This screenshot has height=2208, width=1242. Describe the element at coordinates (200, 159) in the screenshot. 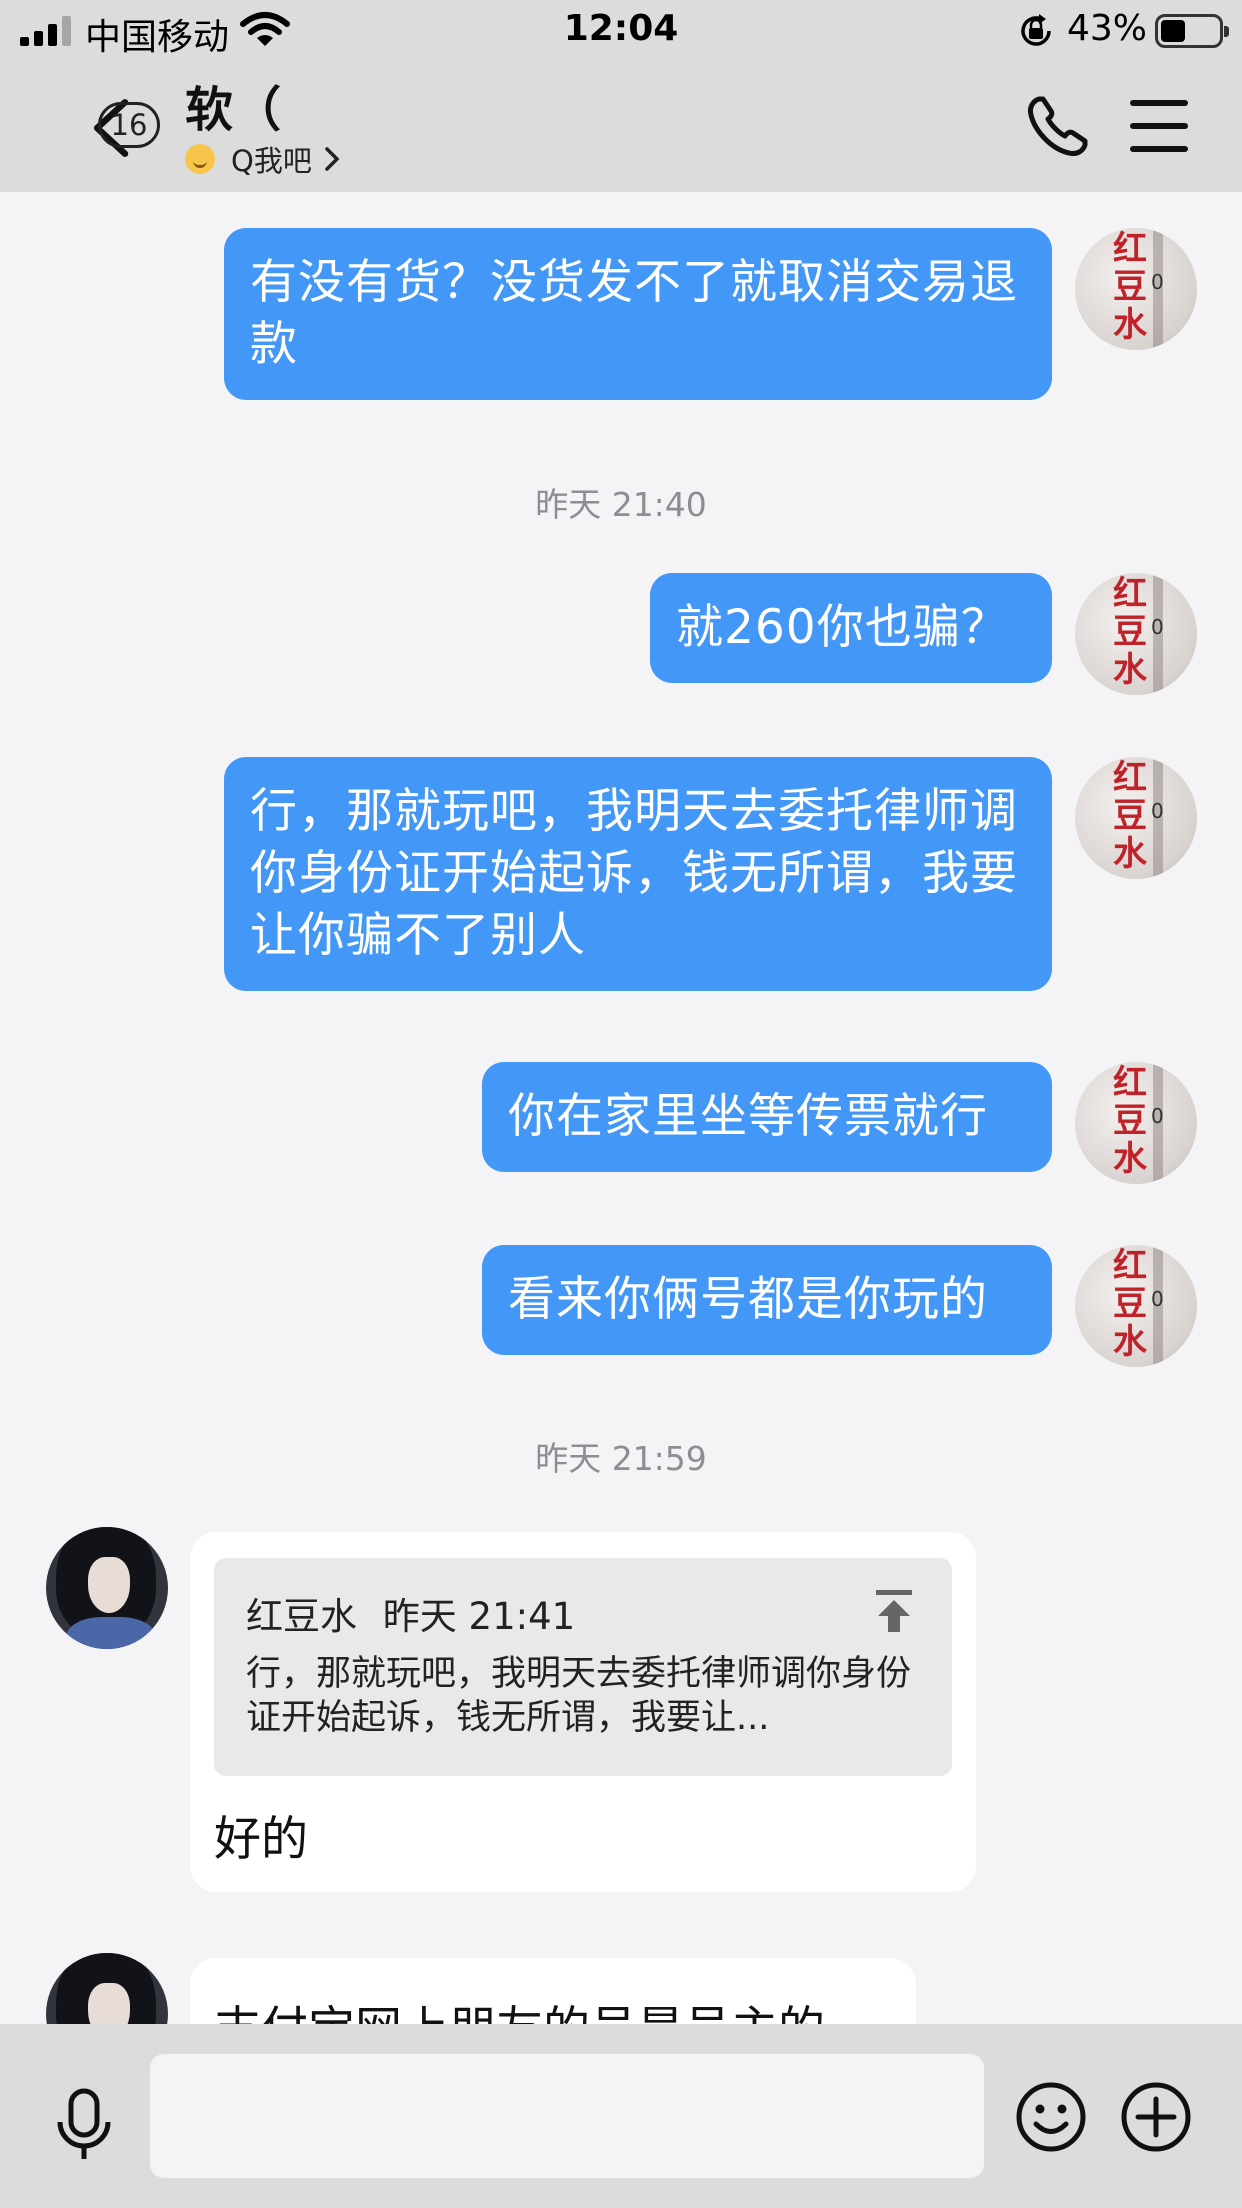

I see `smile-status-icon` at that location.